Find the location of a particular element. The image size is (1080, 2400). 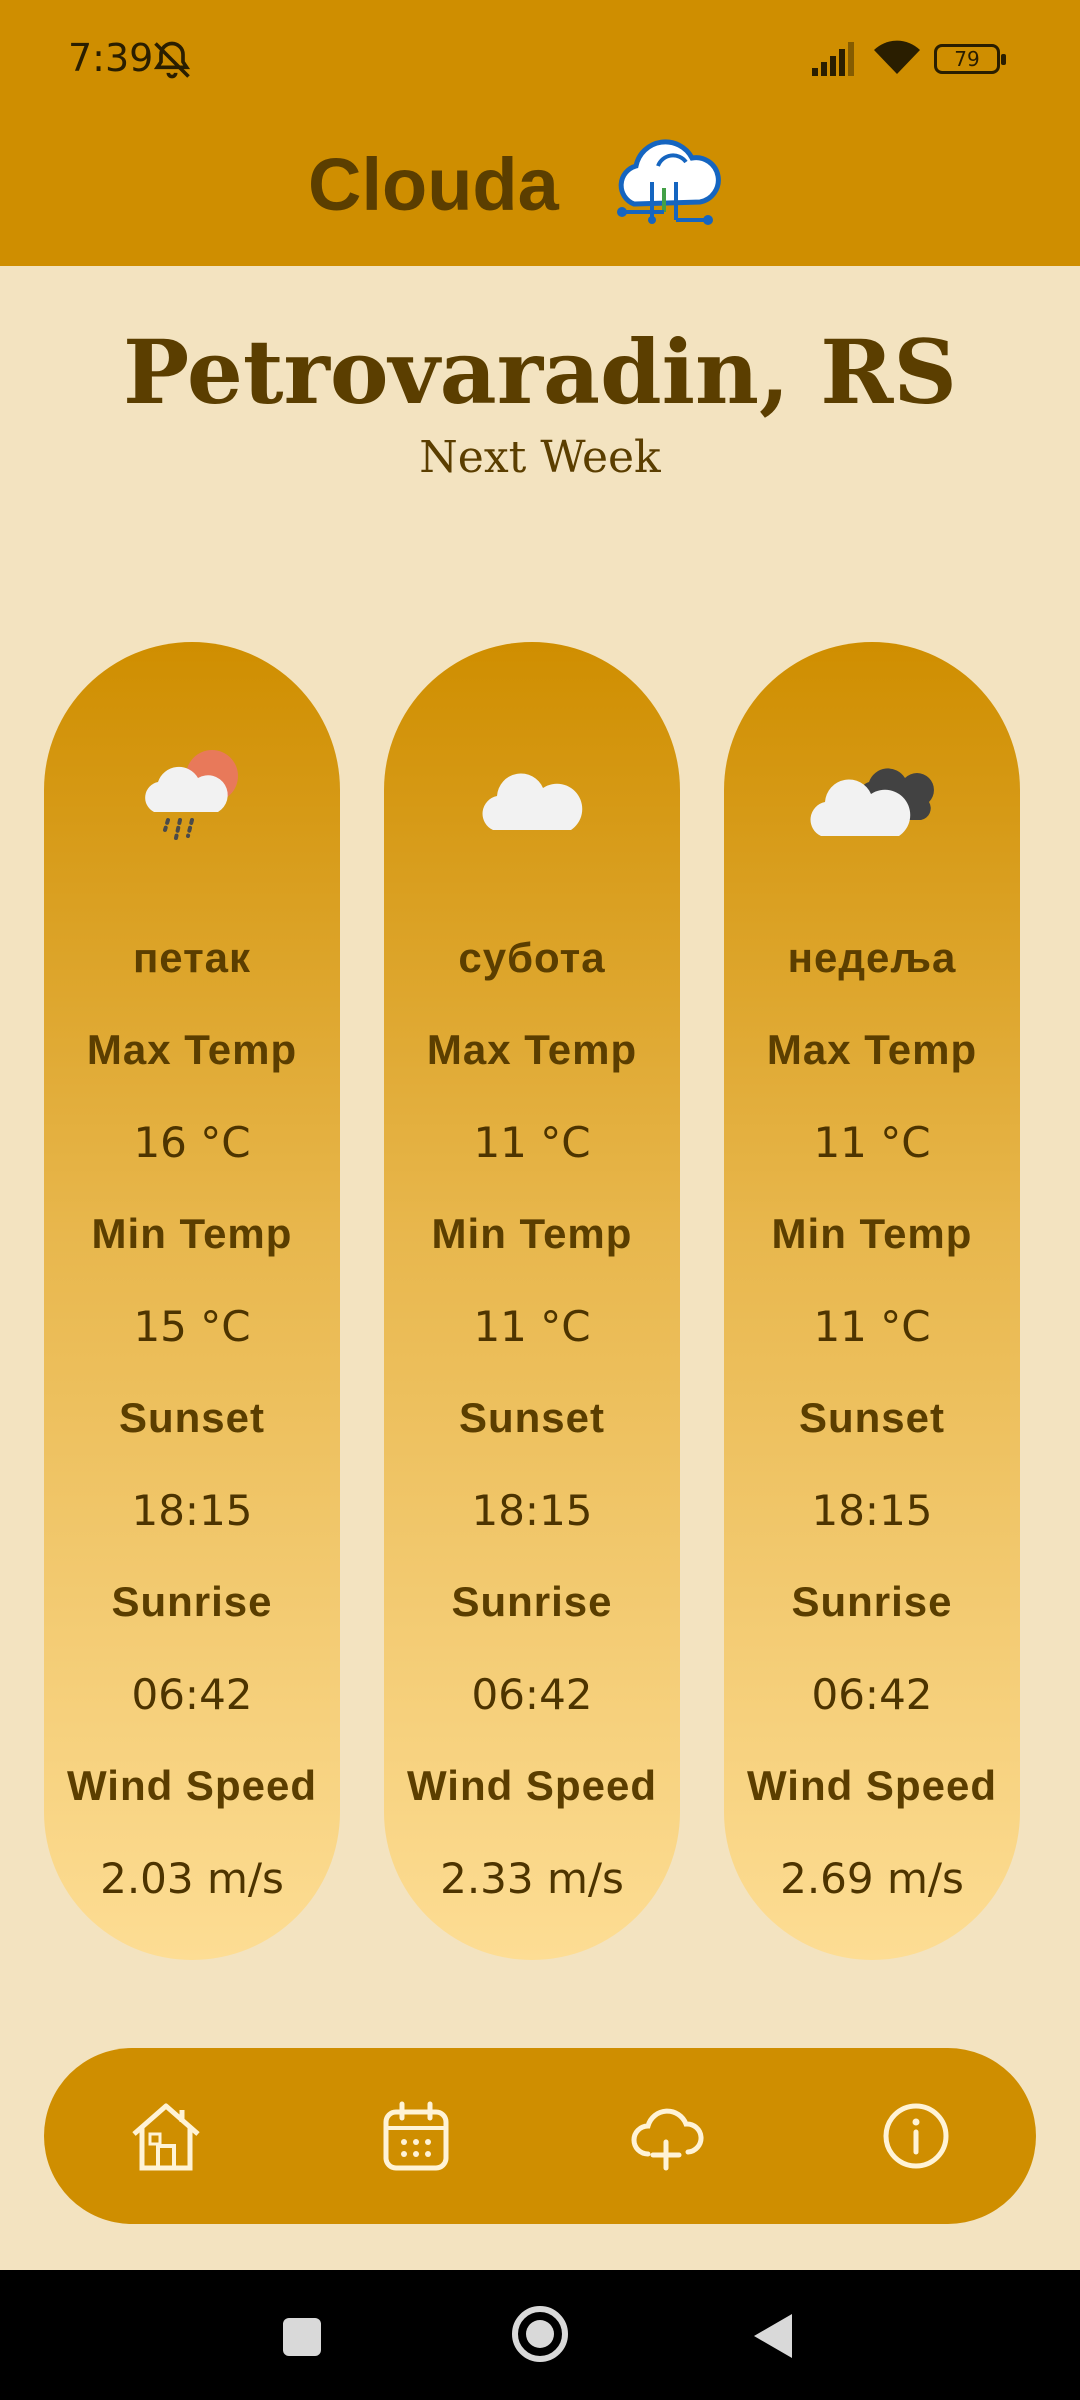

day-label: субота is located at coordinates (532, 957).